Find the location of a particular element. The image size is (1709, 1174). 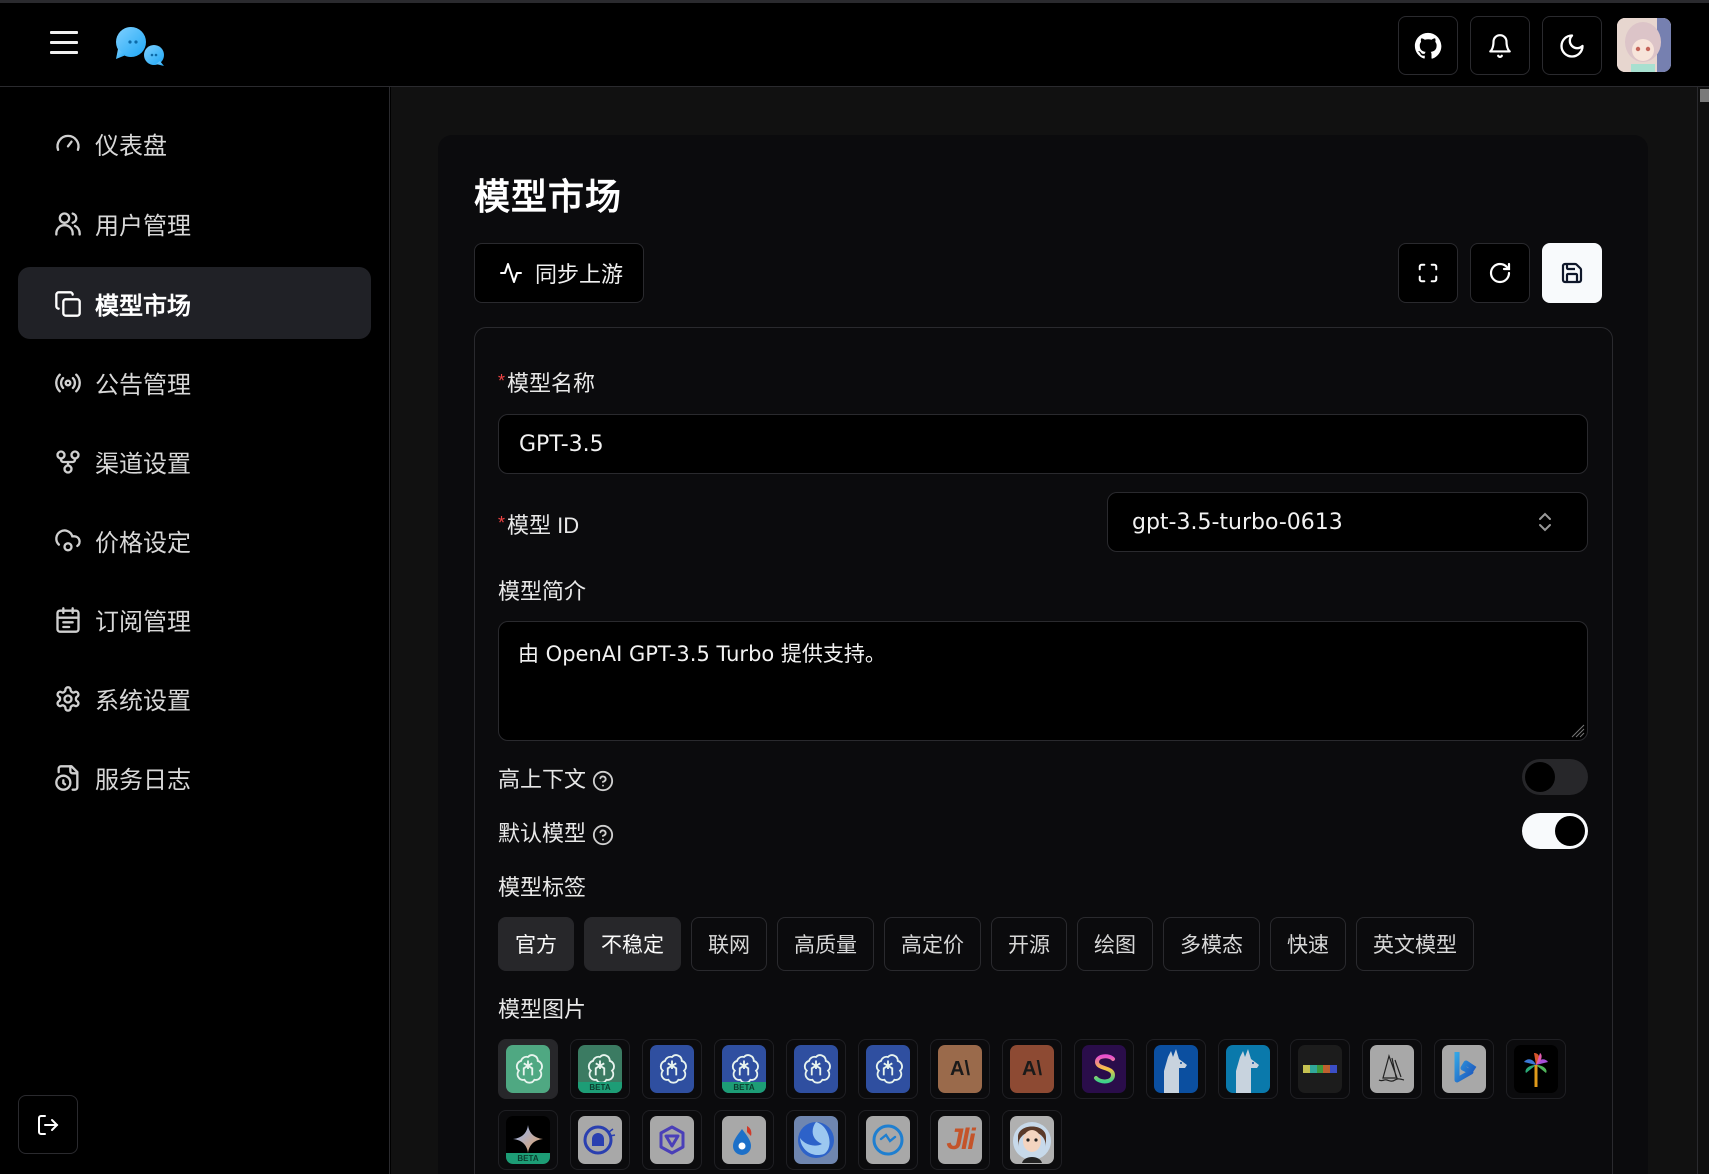

default-model-toggle is located at coordinates (1555, 831).